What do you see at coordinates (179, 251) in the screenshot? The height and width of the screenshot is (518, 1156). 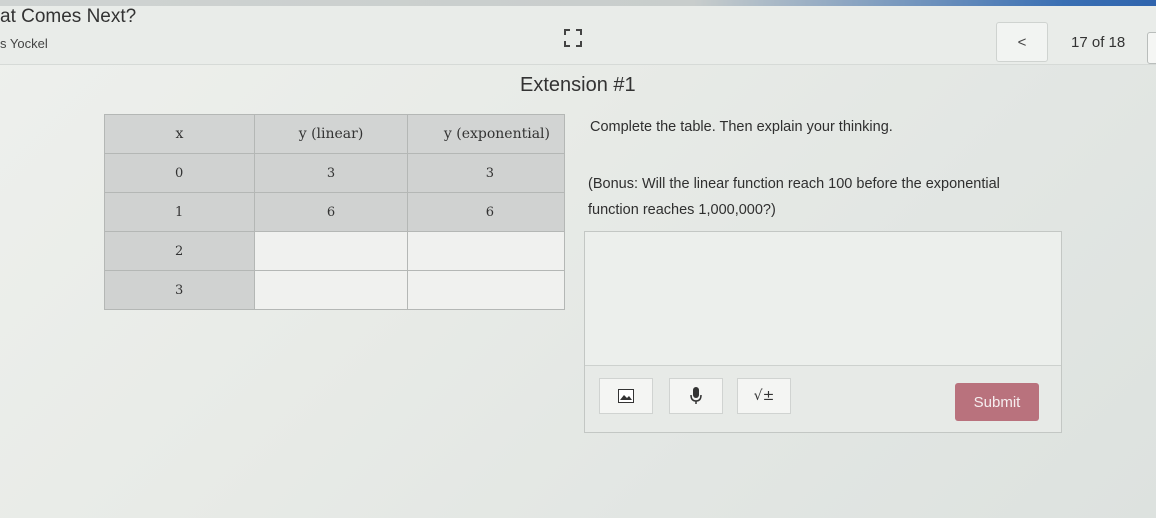 I see `cell-x: 2` at bounding box center [179, 251].